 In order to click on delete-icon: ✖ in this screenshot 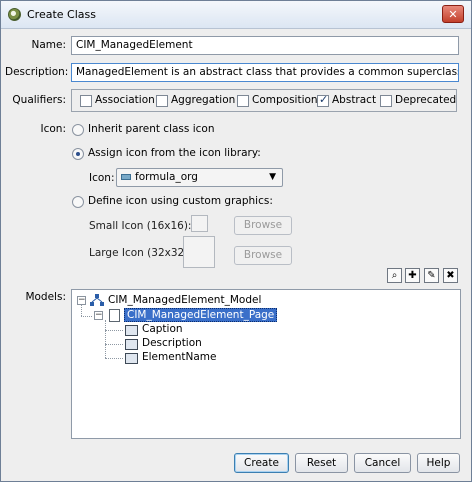, I will do `click(450, 275)`.